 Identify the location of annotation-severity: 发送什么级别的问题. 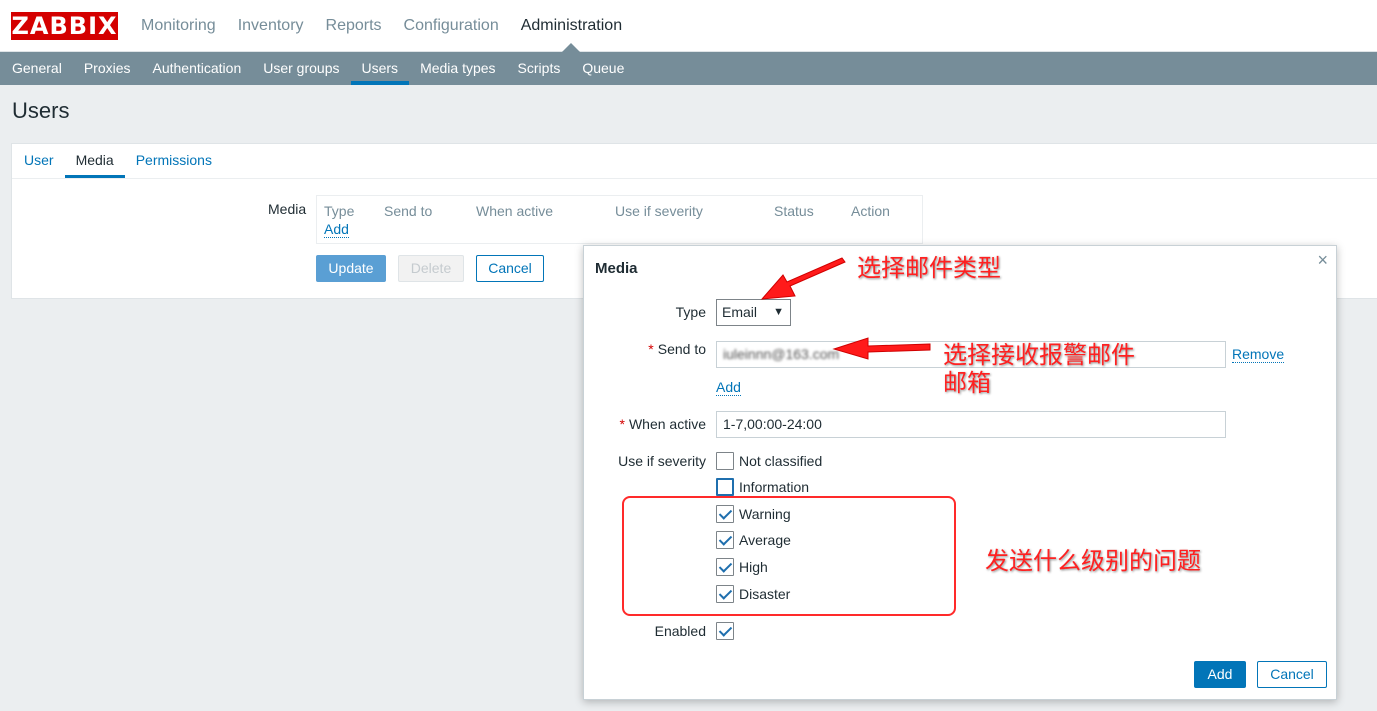
(1093, 561).